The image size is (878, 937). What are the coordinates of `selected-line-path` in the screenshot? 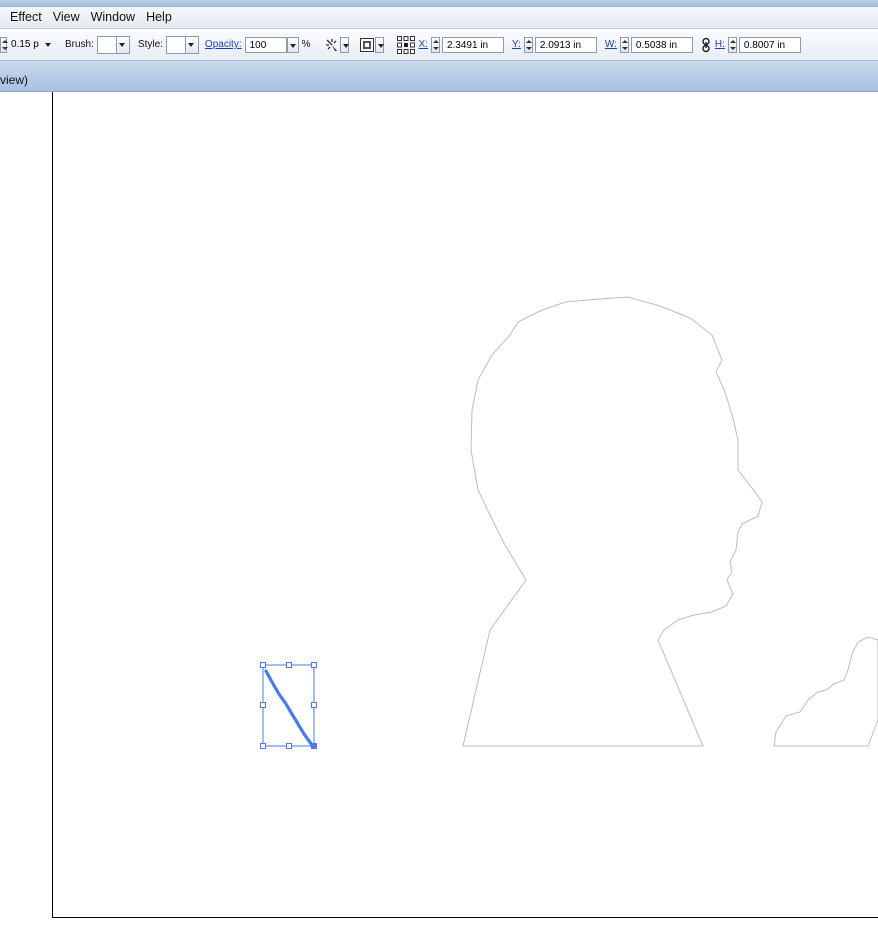 It's located at (289, 708).